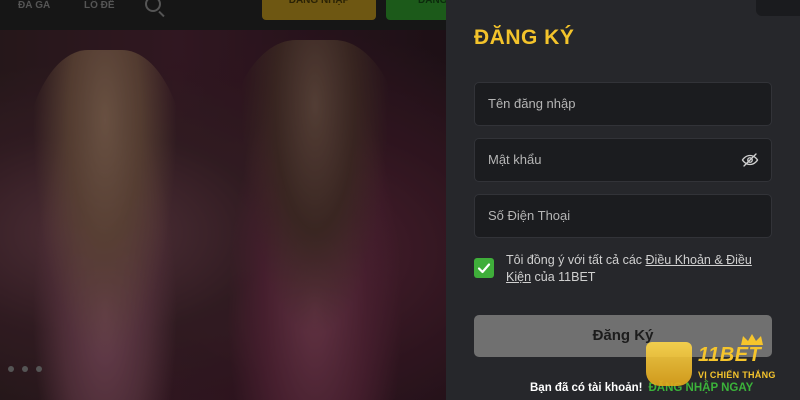  What do you see at coordinates (623, 216) in the screenshot?
I see `phone-field: Số Điện Thoại` at bounding box center [623, 216].